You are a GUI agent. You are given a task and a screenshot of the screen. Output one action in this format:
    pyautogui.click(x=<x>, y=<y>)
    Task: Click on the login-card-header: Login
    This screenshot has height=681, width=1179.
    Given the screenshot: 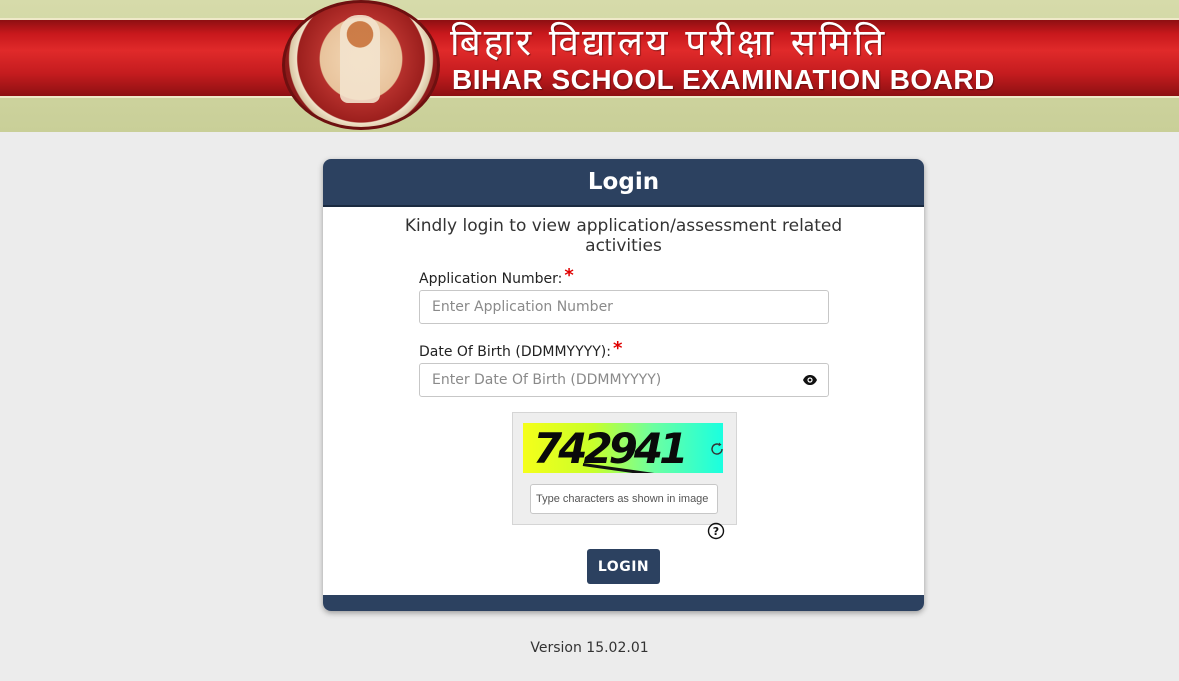 What is the action you would take?
    pyautogui.click(x=623, y=183)
    